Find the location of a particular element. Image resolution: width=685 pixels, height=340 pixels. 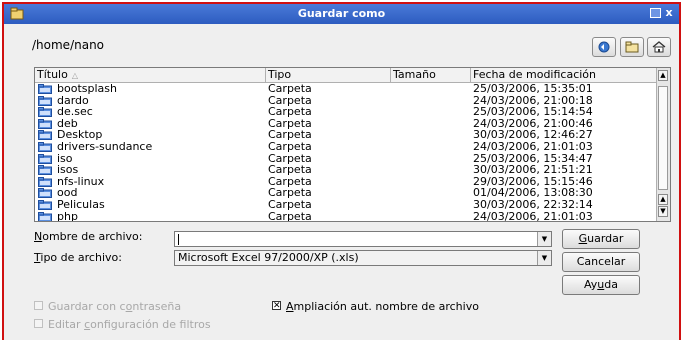

maximize-button is located at coordinates (655, 13).